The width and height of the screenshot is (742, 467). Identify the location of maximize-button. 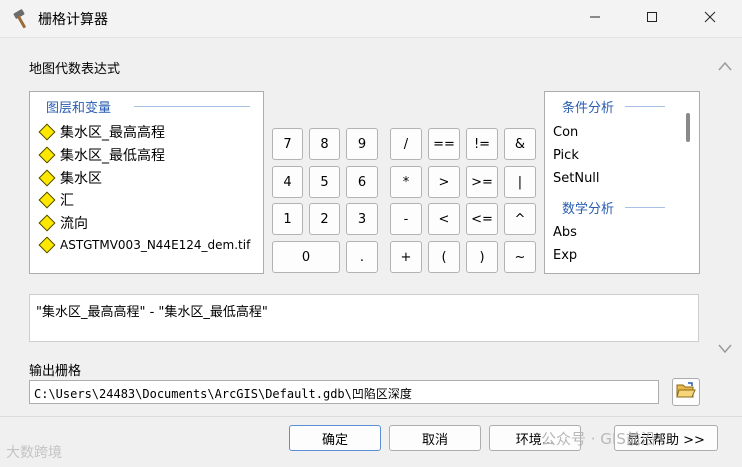
(652, 19).